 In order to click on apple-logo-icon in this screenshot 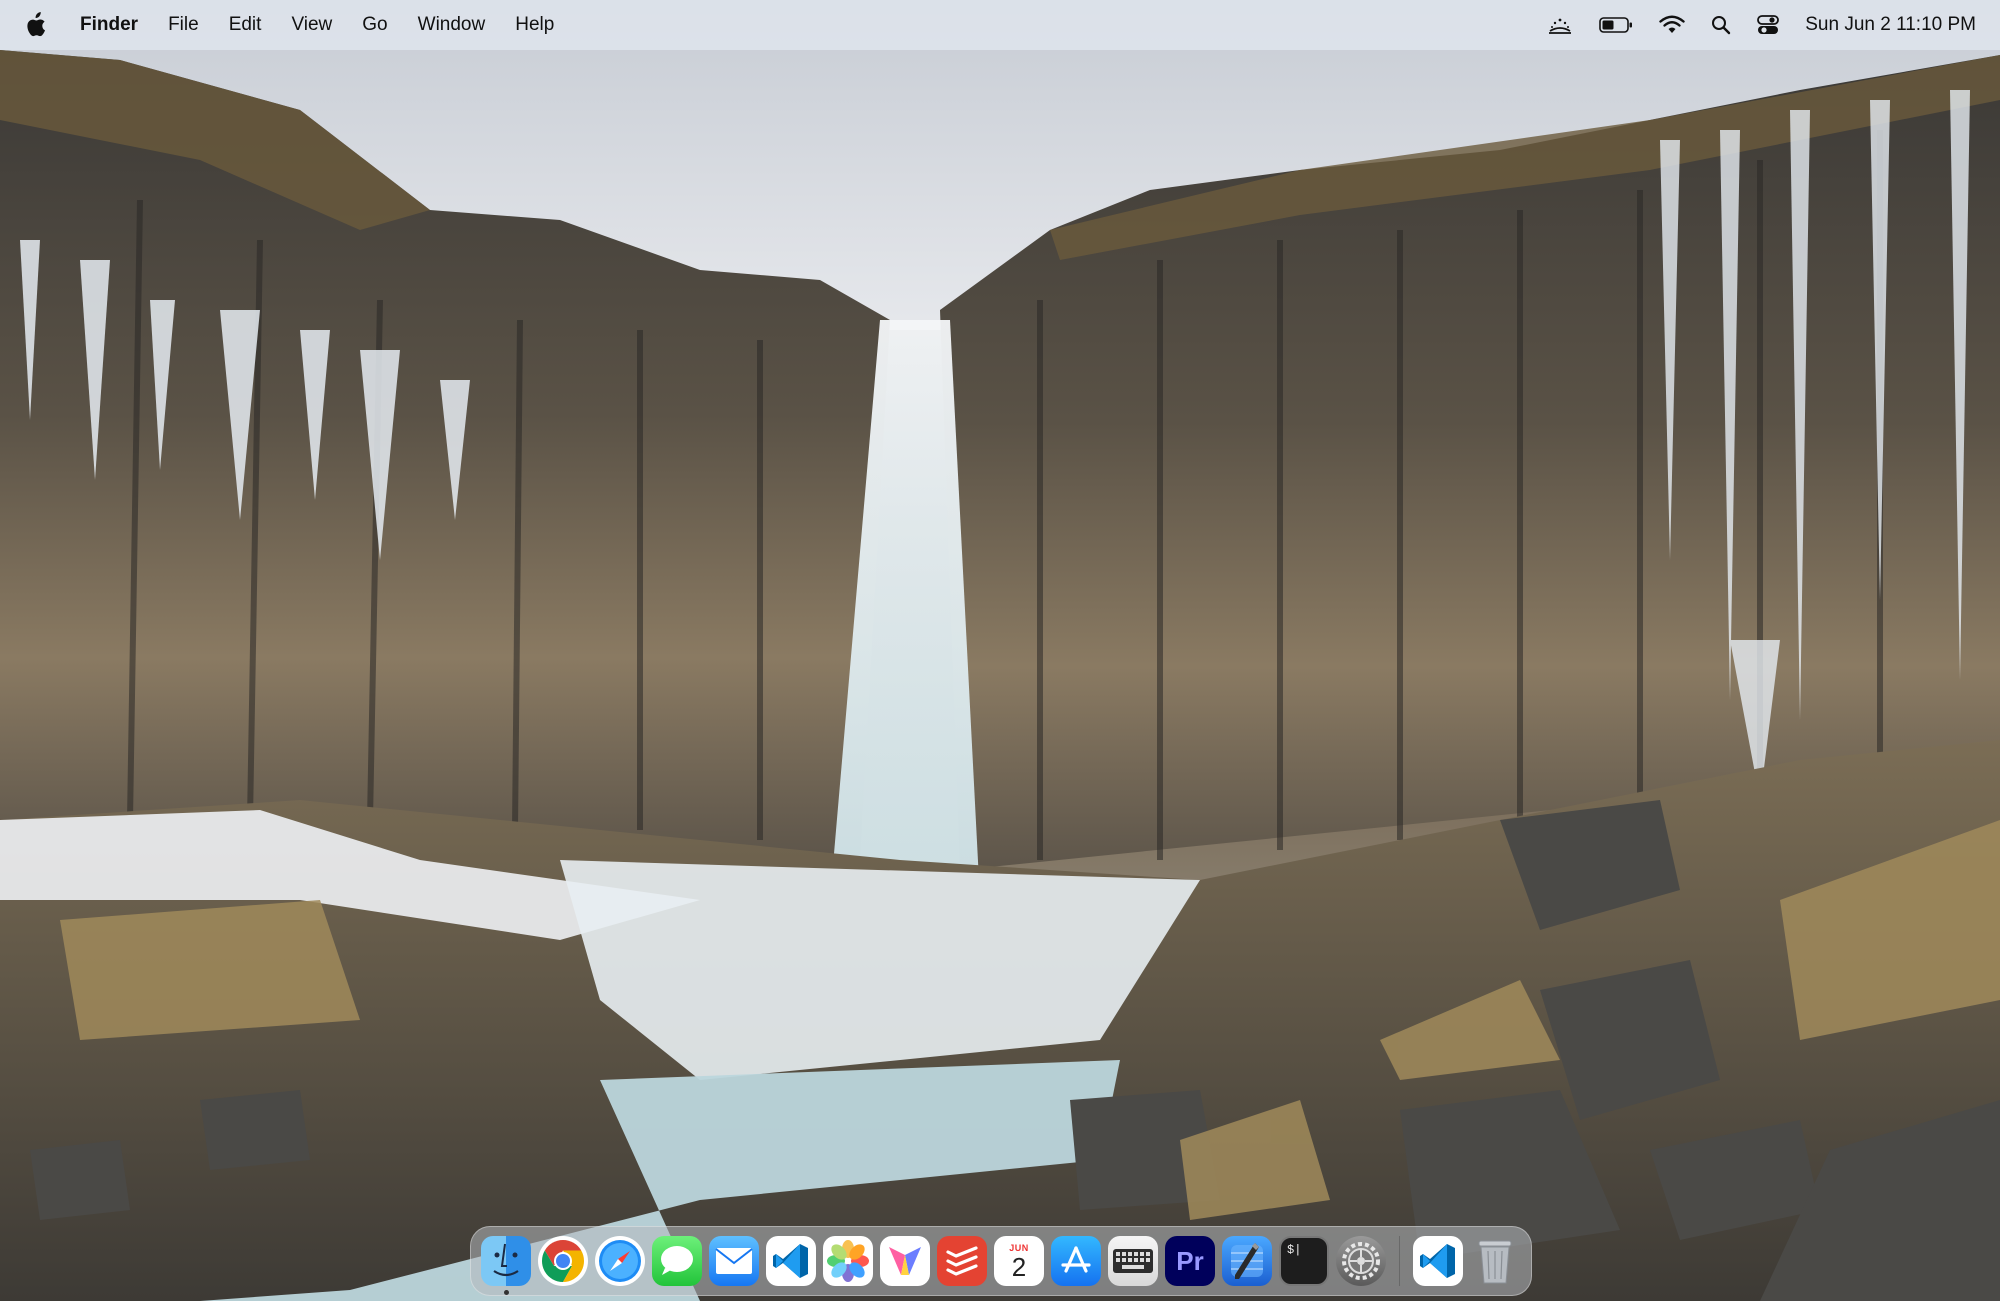, I will do `click(37, 25)`.